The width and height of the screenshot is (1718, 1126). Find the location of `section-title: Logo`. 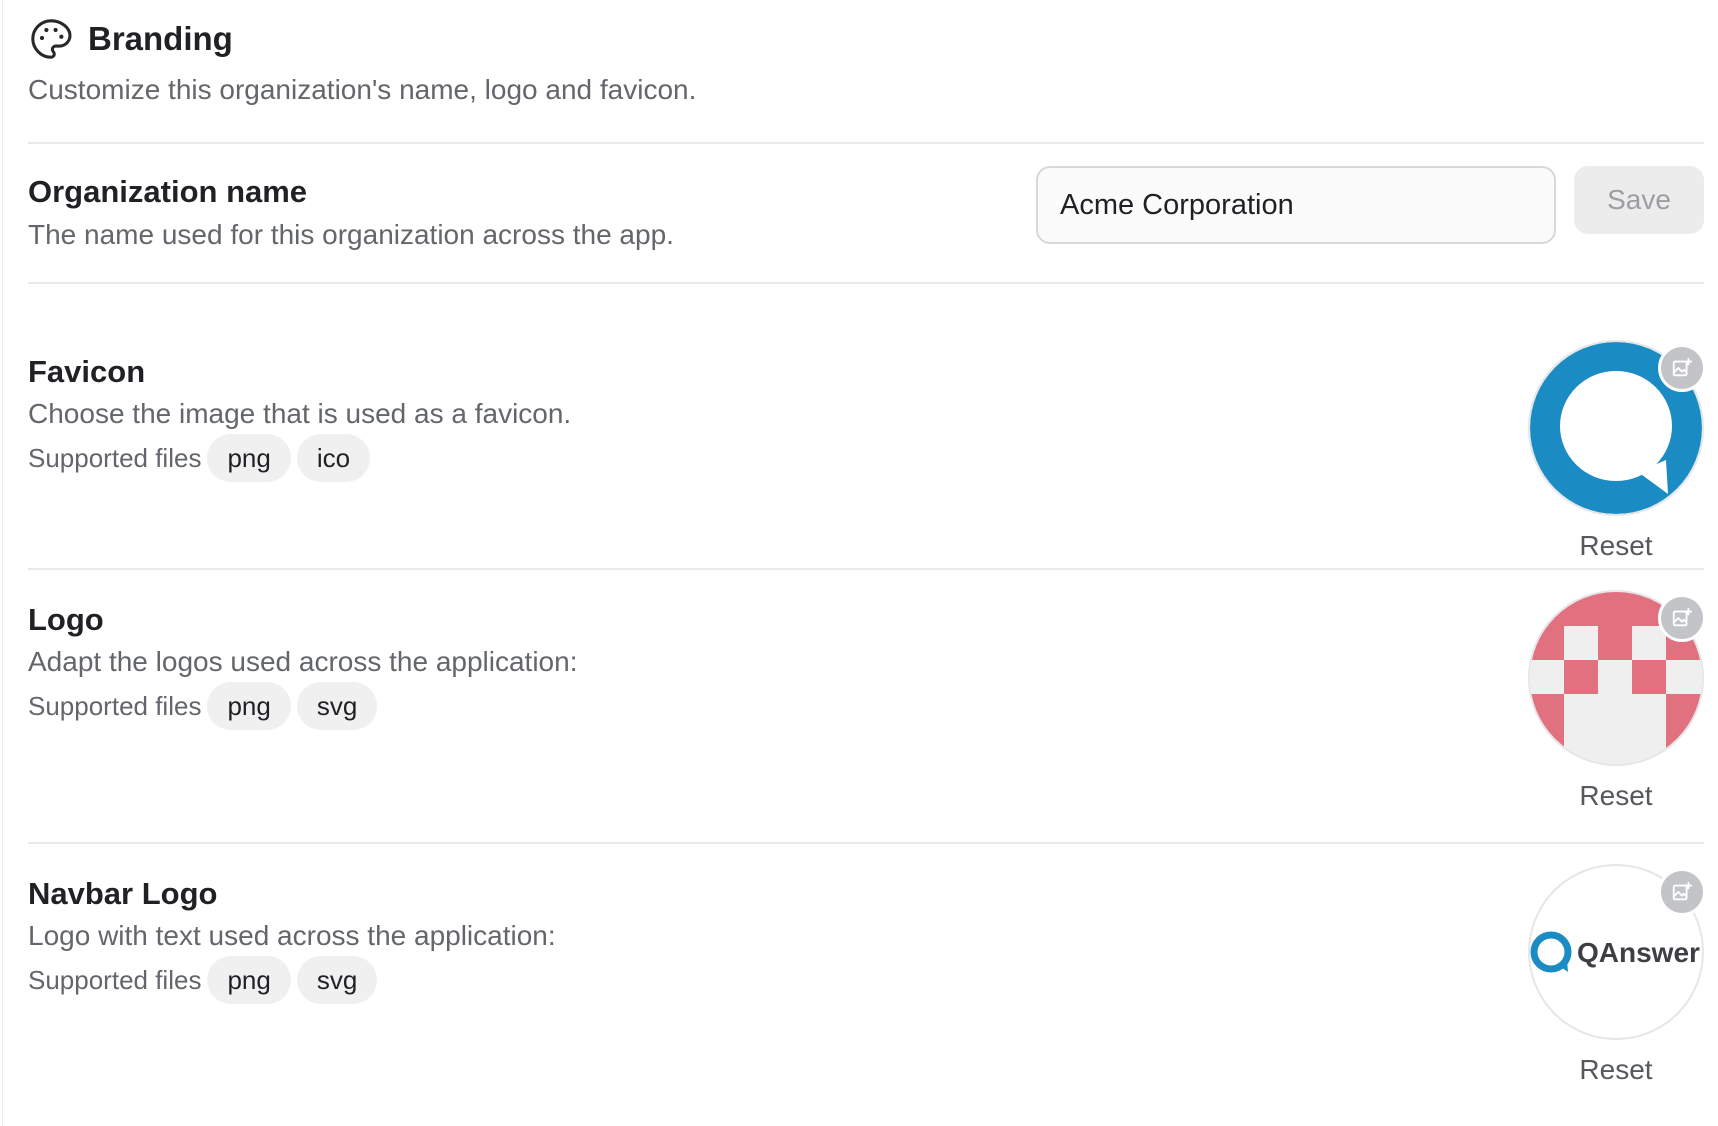

section-title: Logo is located at coordinates (66, 619).